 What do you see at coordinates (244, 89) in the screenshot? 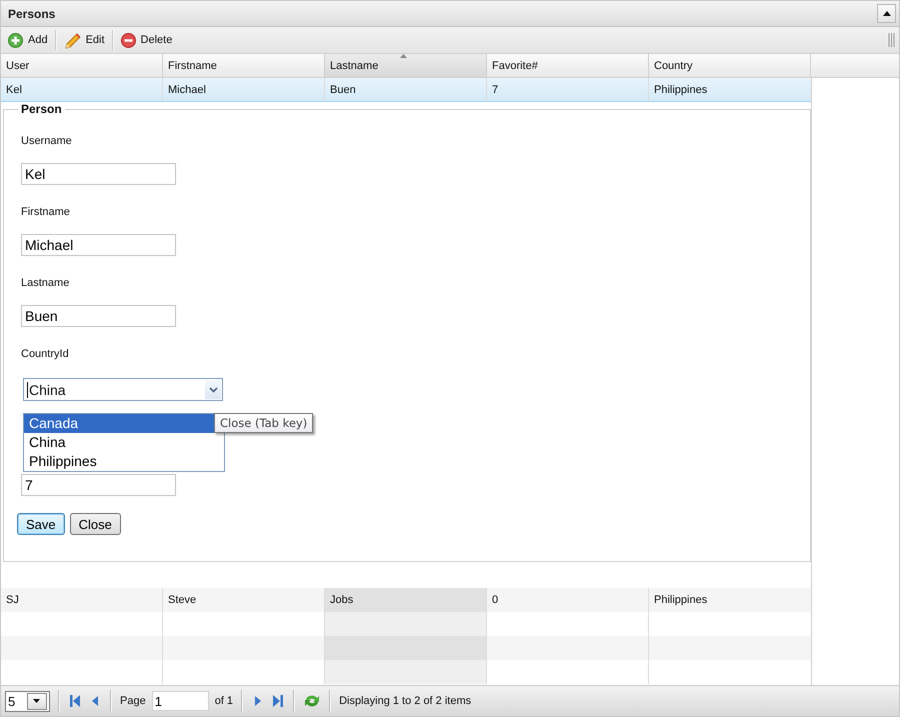
I see `table-cell: Michael` at bounding box center [244, 89].